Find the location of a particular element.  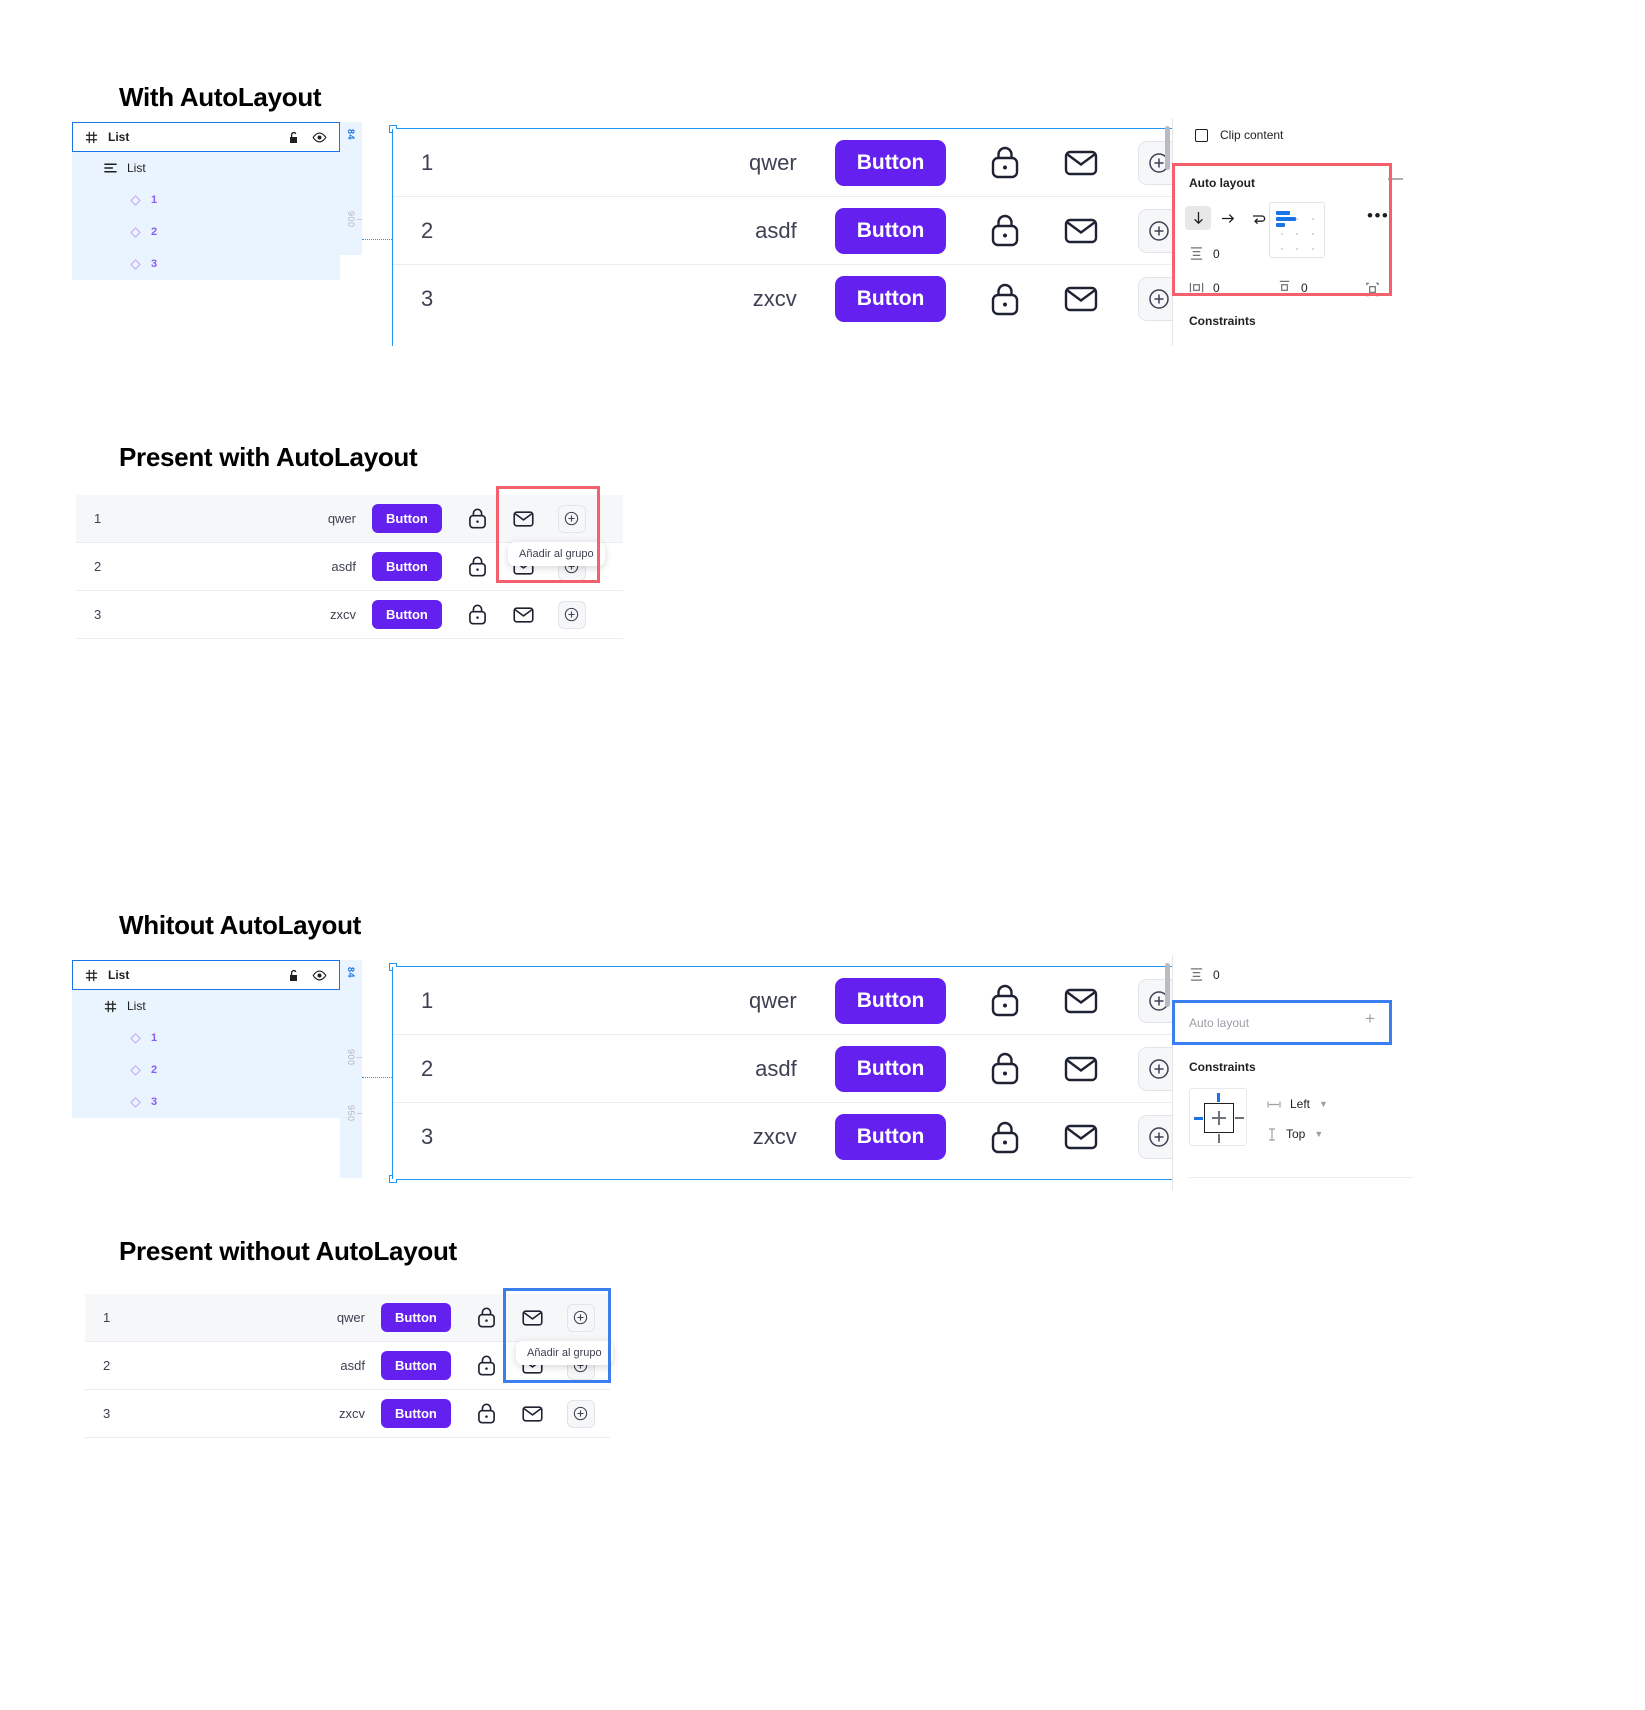

alignment-grid is located at coordinates (1297, 230).